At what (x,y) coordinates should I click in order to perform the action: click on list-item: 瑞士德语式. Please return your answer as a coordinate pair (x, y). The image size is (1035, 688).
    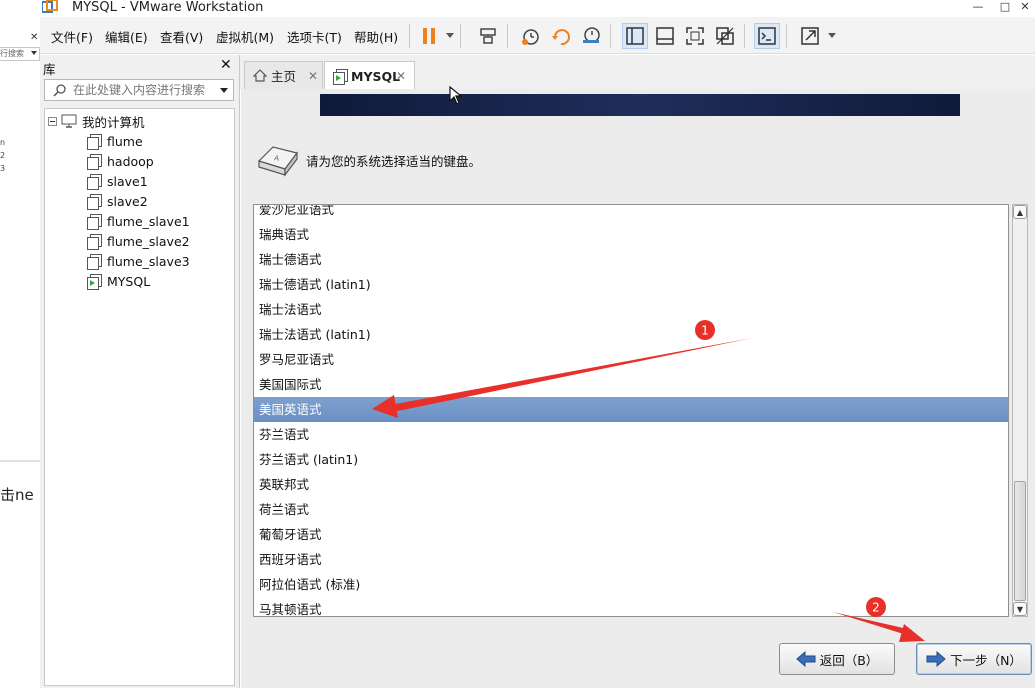
    Looking at the image, I should click on (631, 259).